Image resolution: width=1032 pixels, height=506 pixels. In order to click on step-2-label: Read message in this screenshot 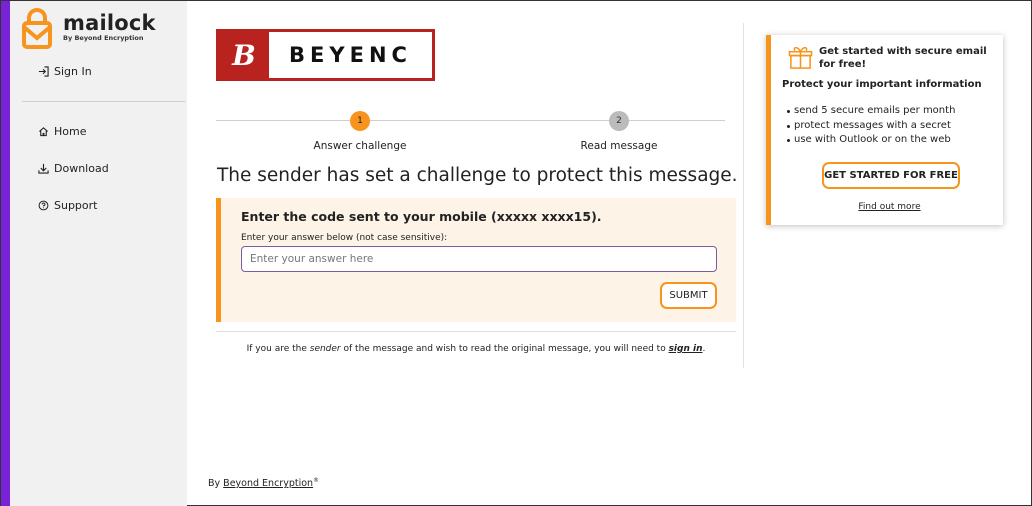, I will do `click(619, 146)`.